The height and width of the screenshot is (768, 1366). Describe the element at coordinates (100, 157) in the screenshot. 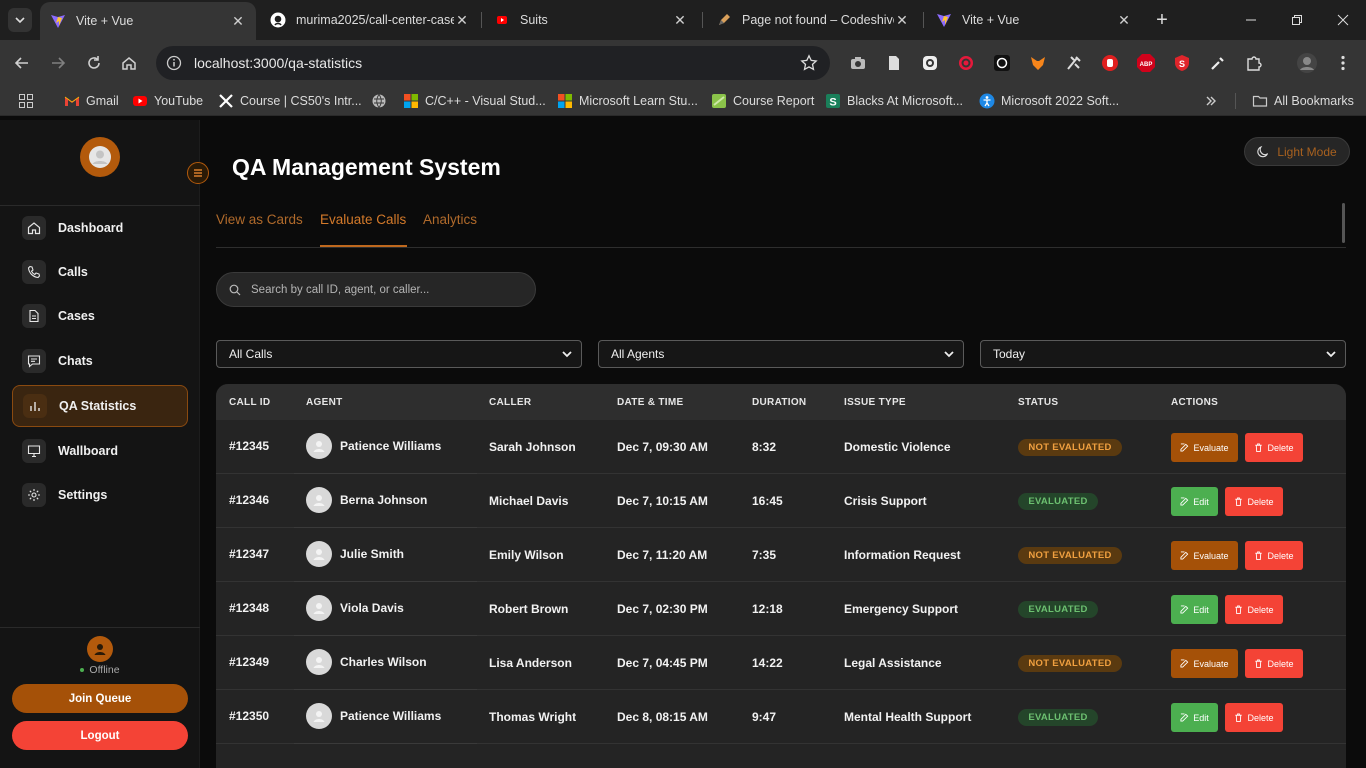

I see `user-avatar` at that location.